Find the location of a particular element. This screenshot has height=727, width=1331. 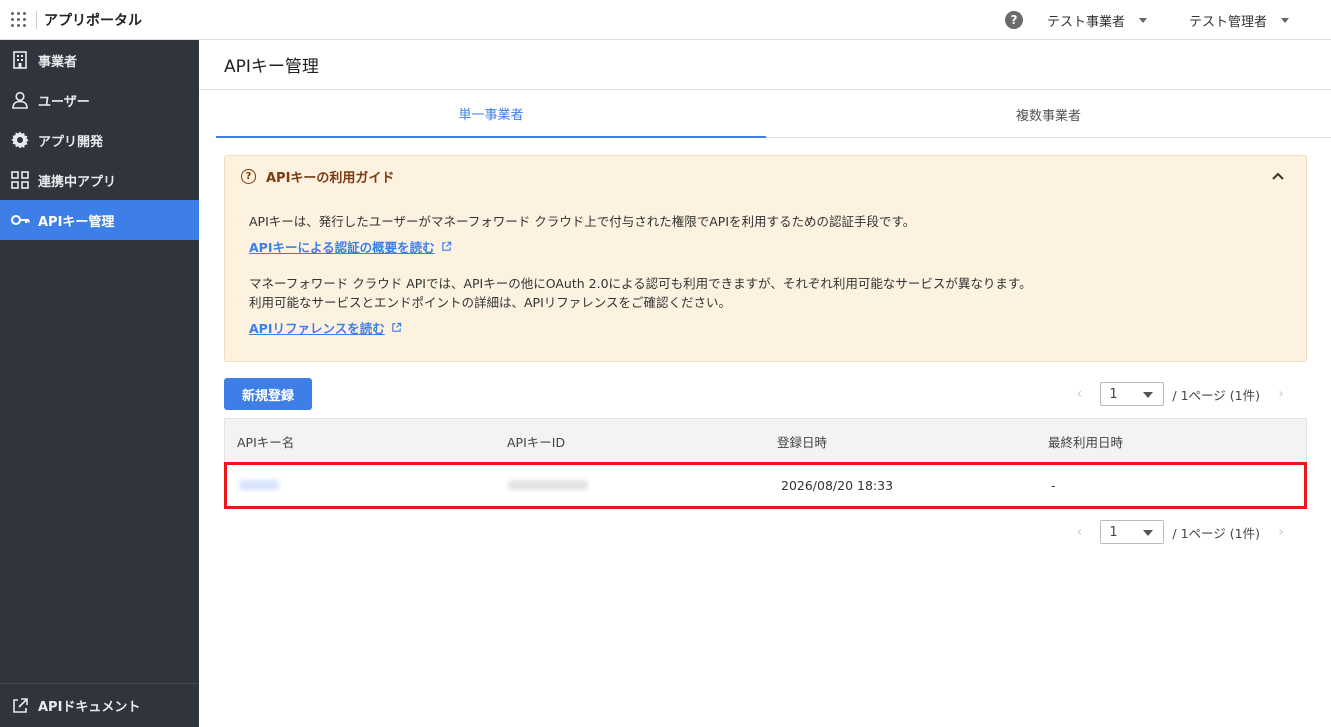

sidebar-item-label: アプリ開発 is located at coordinates (71, 142).